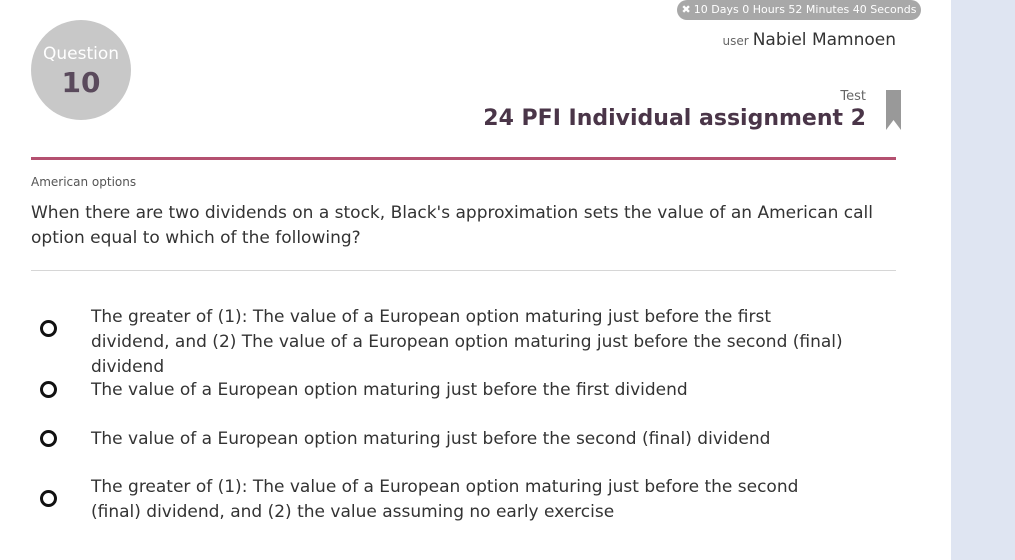  What do you see at coordinates (805, 9) in the screenshot?
I see `timer-text: 10 Days 0 Hours 52 Minutes 40 Seconds` at bounding box center [805, 9].